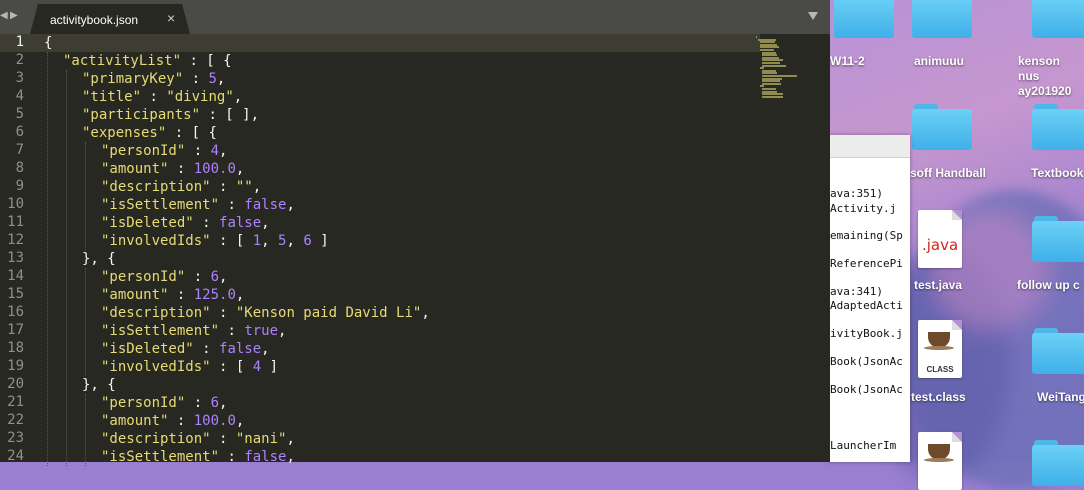 Image resolution: width=1084 pixels, height=490 pixels. What do you see at coordinates (198, 439) in the screenshot?
I see `code-line: "description" : "nani",` at bounding box center [198, 439].